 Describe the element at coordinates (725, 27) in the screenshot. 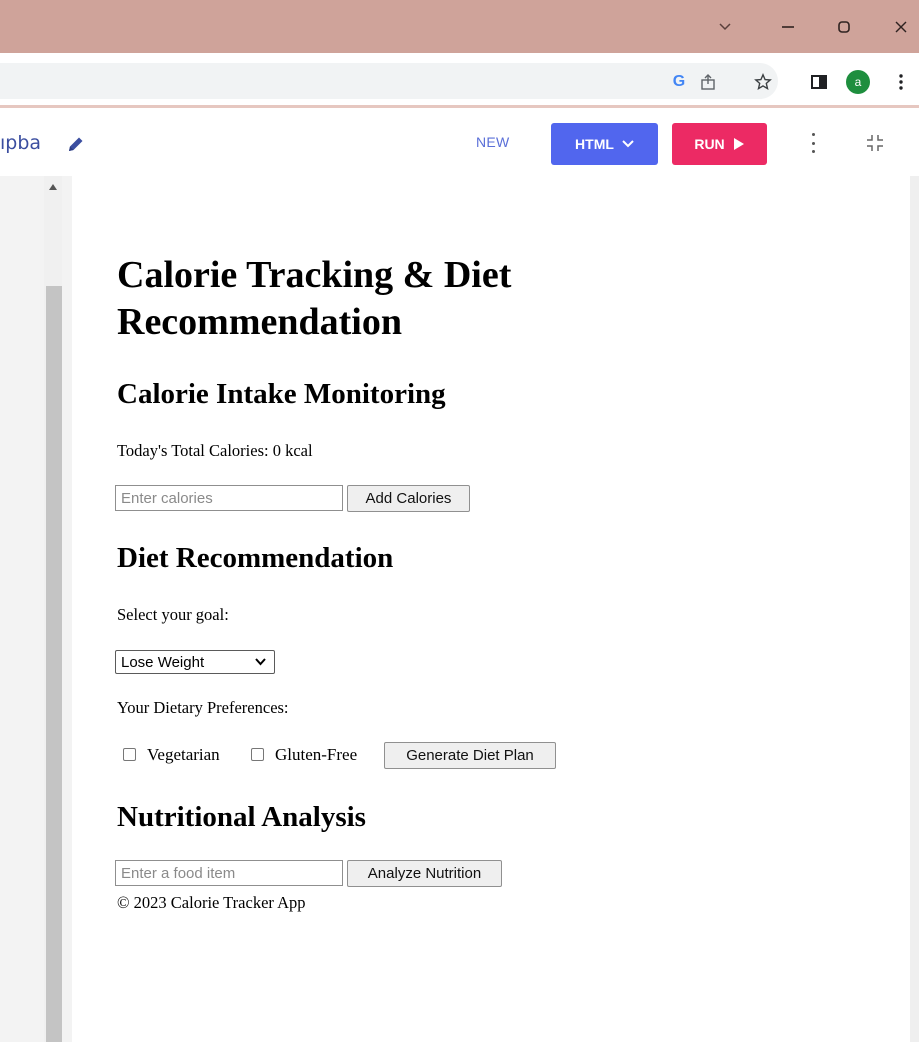

I see `tab-search-icon` at that location.